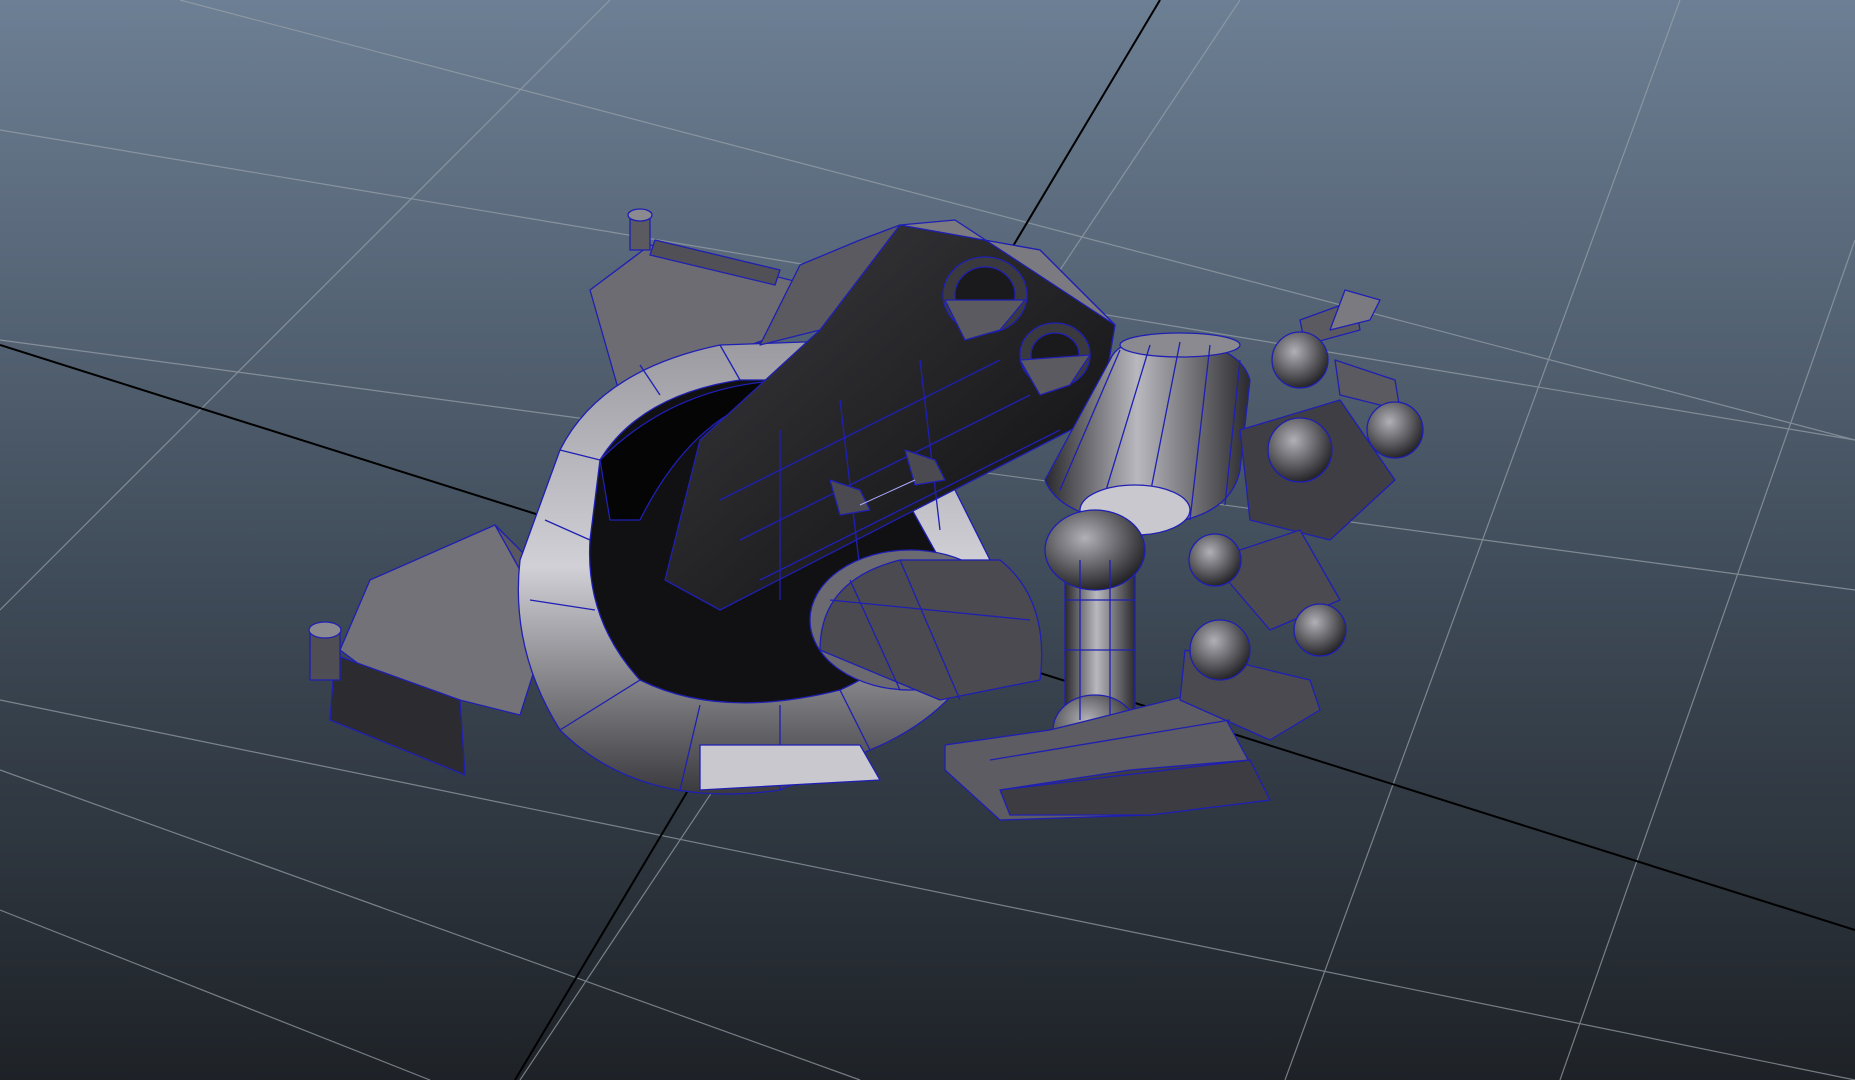 The height and width of the screenshot is (1080, 1855). Describe the element at coordinates (1300, 360) in the screenshot. I see `claw-joint-sphere` at that location.